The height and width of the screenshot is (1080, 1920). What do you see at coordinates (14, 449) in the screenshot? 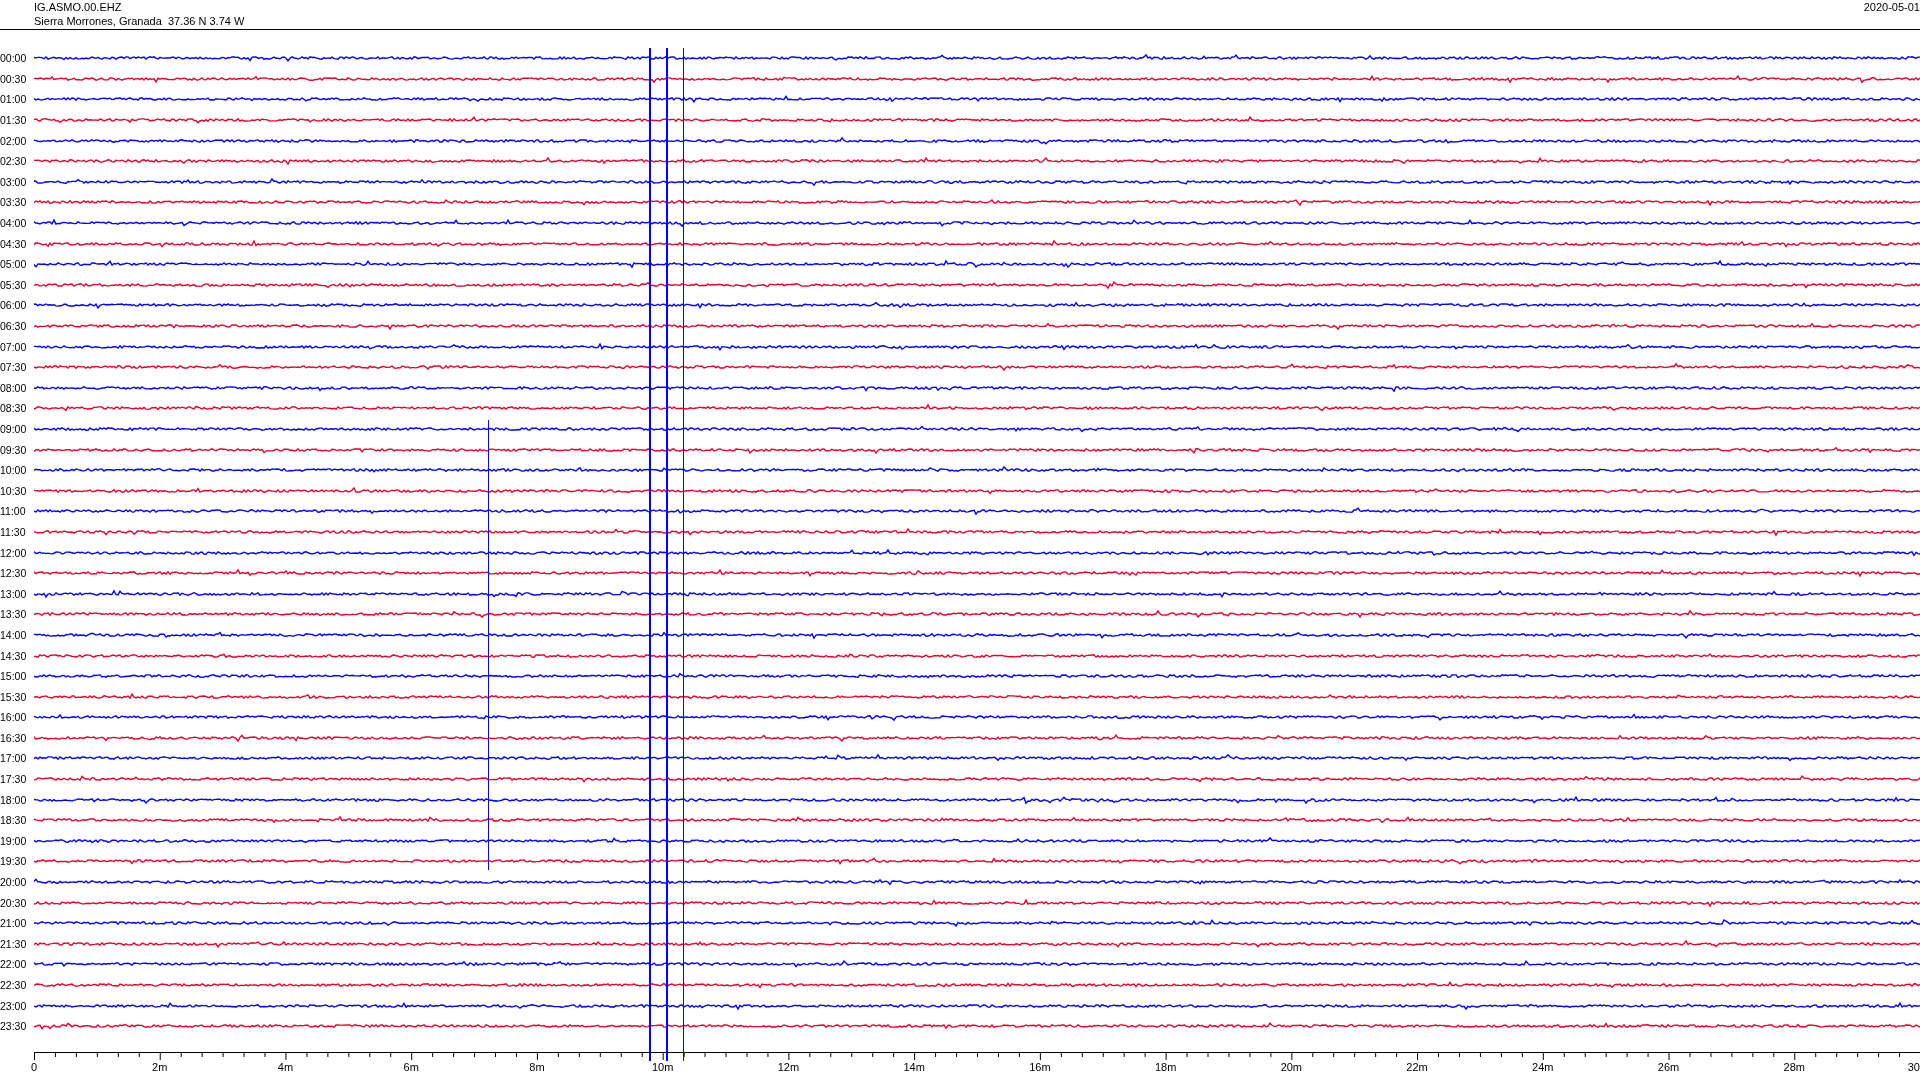
I see `time-label: 09:30` at bounding box center [14, 449].